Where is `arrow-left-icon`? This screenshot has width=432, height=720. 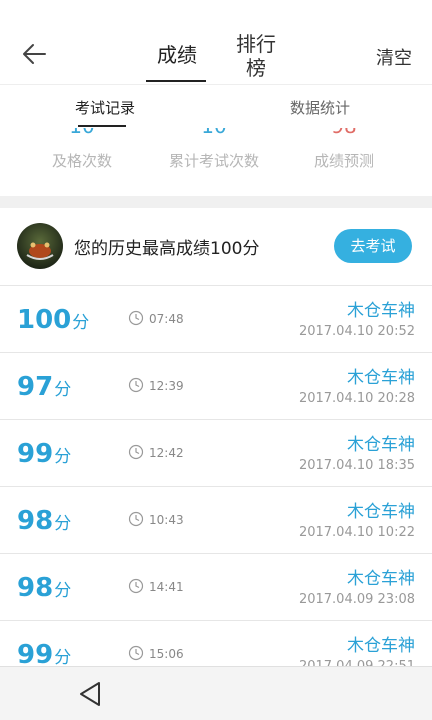 arrow-left-icon is located at coordinates (34, 54).